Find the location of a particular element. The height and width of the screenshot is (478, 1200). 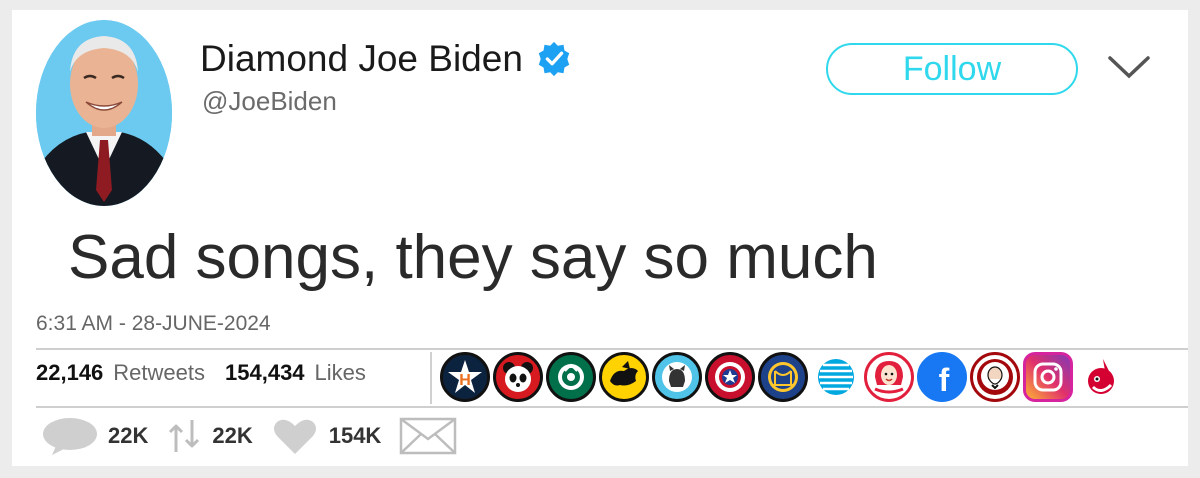

likes-label: Likes is located at coordinates (340, 373).